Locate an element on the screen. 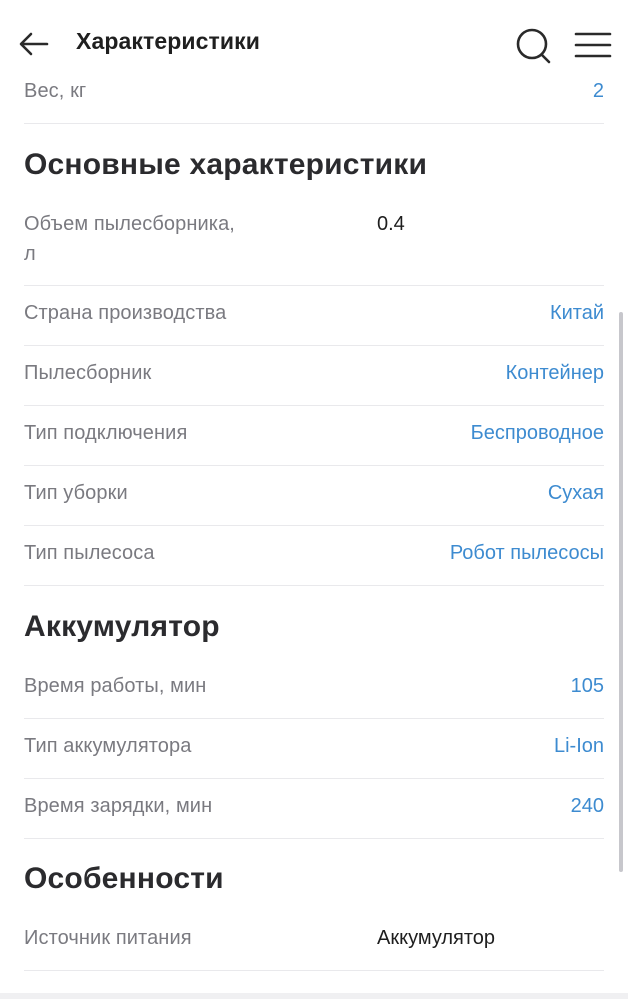 The image size is (628, 999). hamburger-menu-icon is located at coordinates (593, 45).